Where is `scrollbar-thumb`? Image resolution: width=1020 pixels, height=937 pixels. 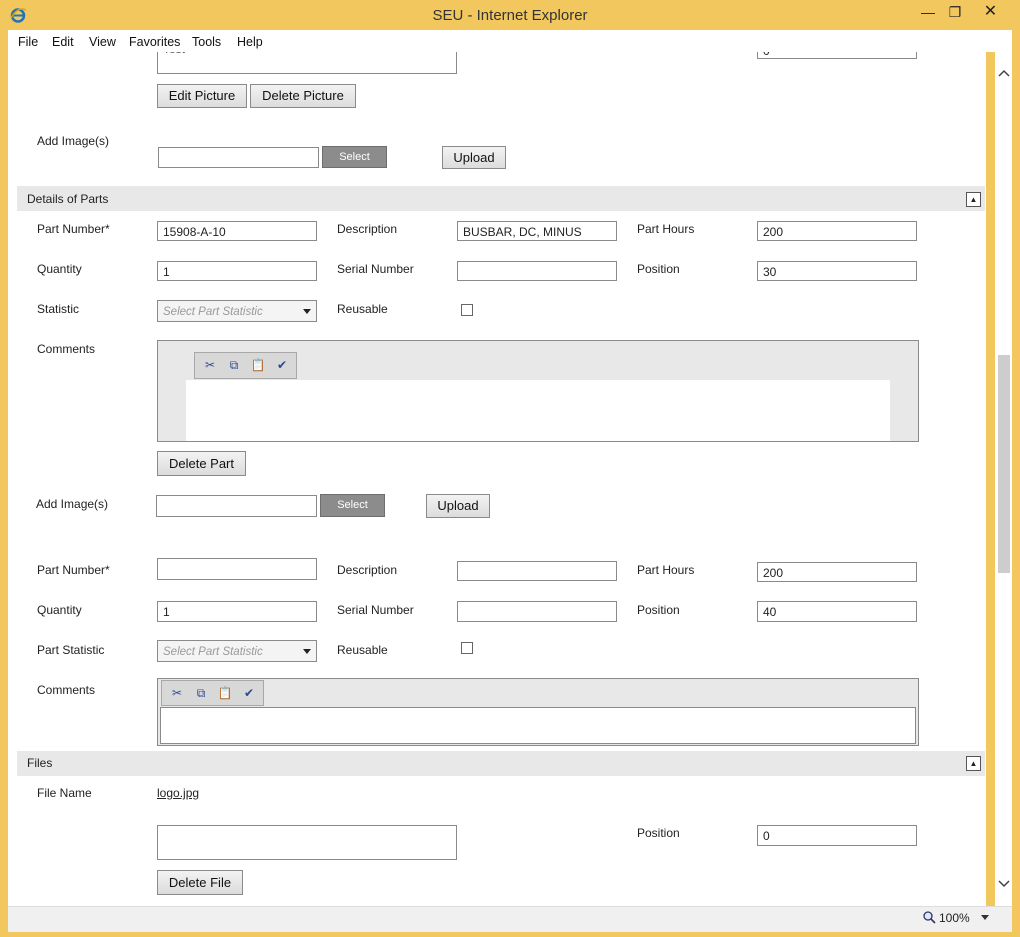
scrollbar-thumb is located at coordinates (1004, 464).